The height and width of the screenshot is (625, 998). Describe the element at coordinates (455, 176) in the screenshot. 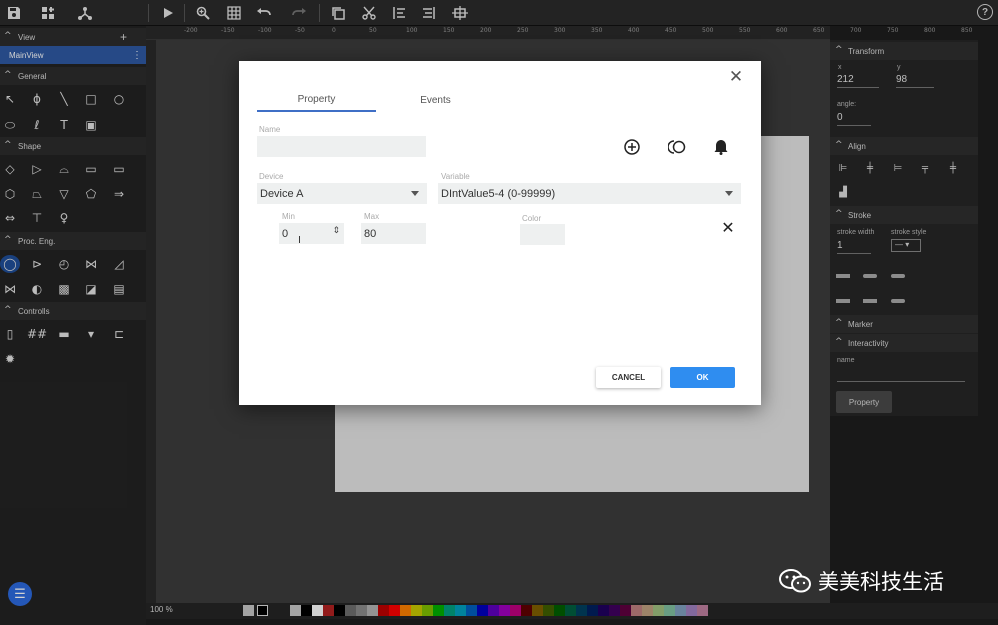

I see `variable-label: Variable` at that location.